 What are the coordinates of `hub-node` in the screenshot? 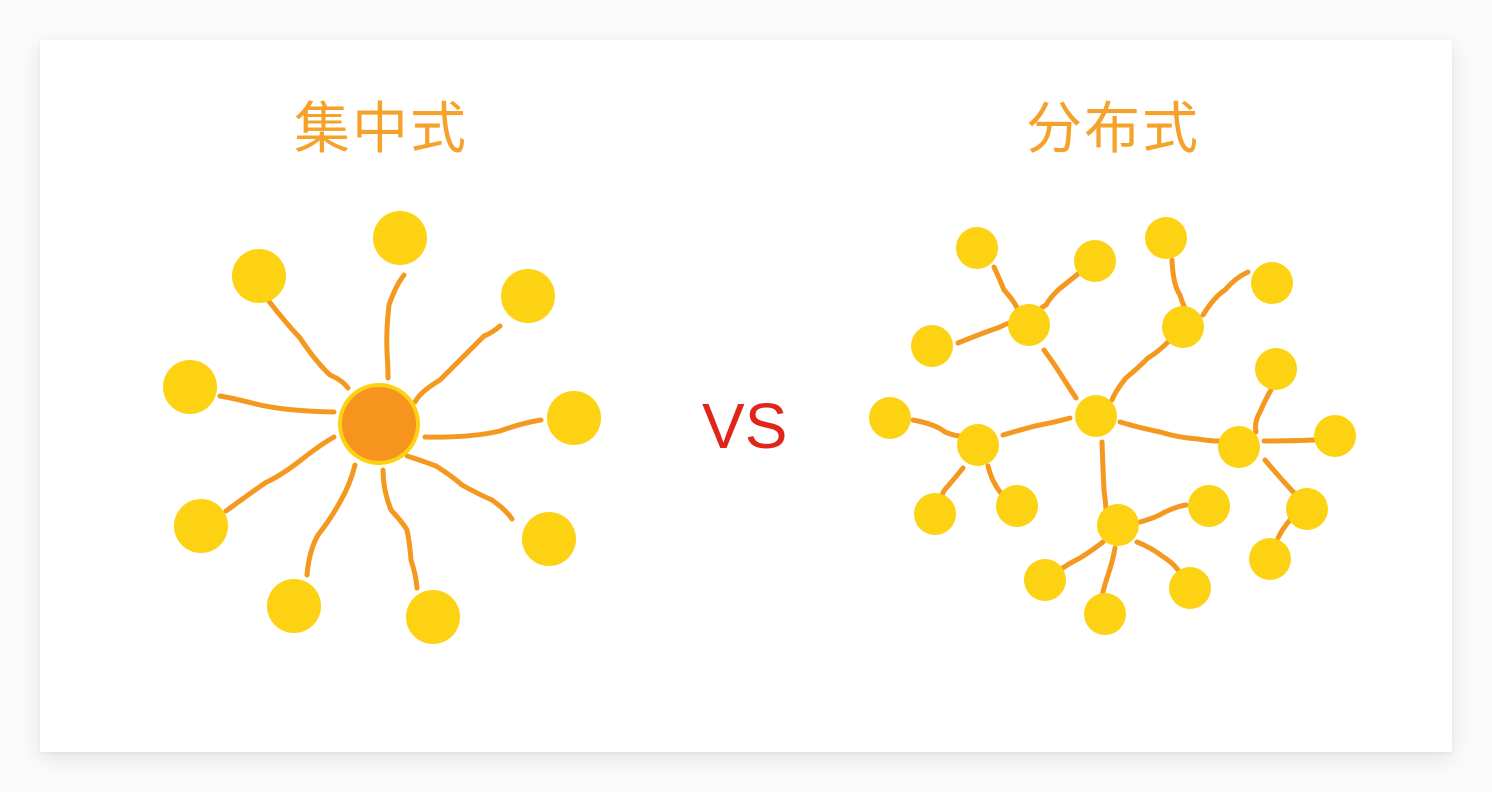 It's located at (379, 424).